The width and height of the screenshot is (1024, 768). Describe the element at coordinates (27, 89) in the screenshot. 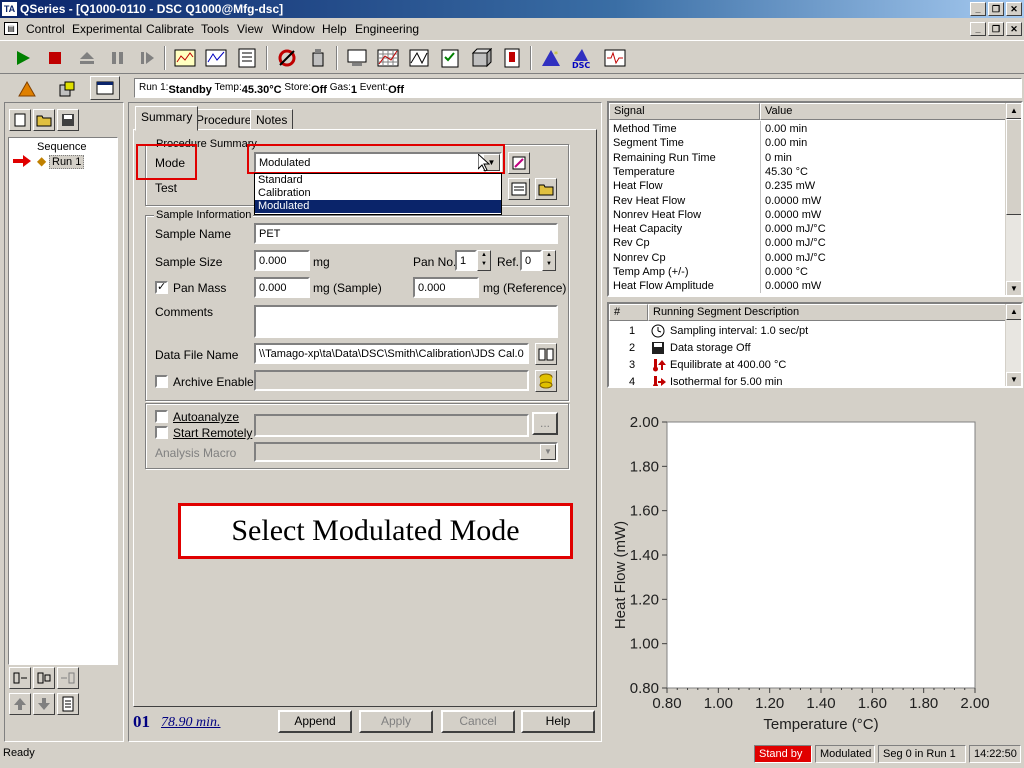

I see `warning-icon` at that location.